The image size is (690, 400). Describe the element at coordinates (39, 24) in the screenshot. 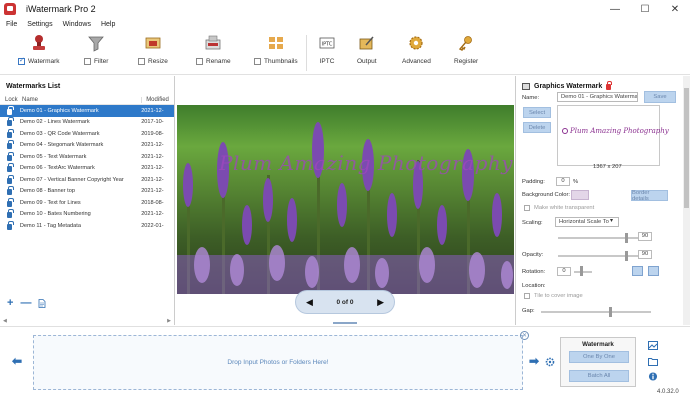

I see `menu-settings: Settings` at that location.